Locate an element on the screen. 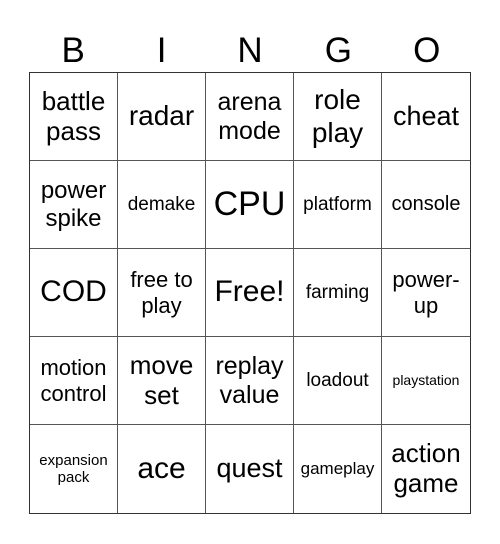  bingo-cell: platform is located at coordinates (338, 205).